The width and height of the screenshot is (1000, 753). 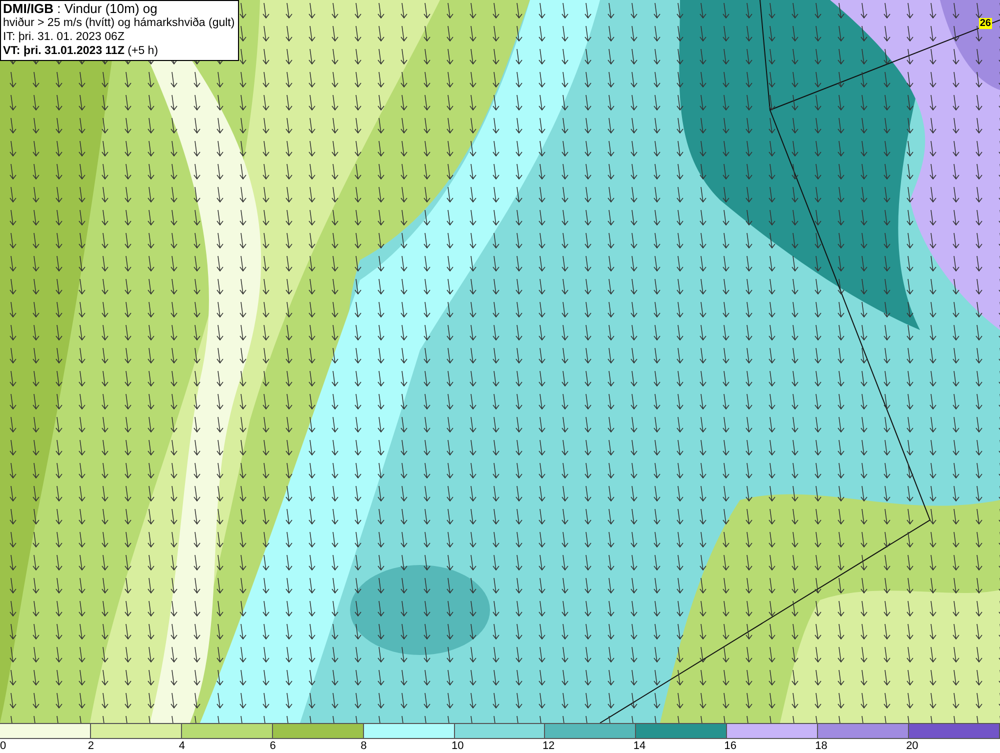 I want to click on legend-label: 10, so click(x=458, y=746).